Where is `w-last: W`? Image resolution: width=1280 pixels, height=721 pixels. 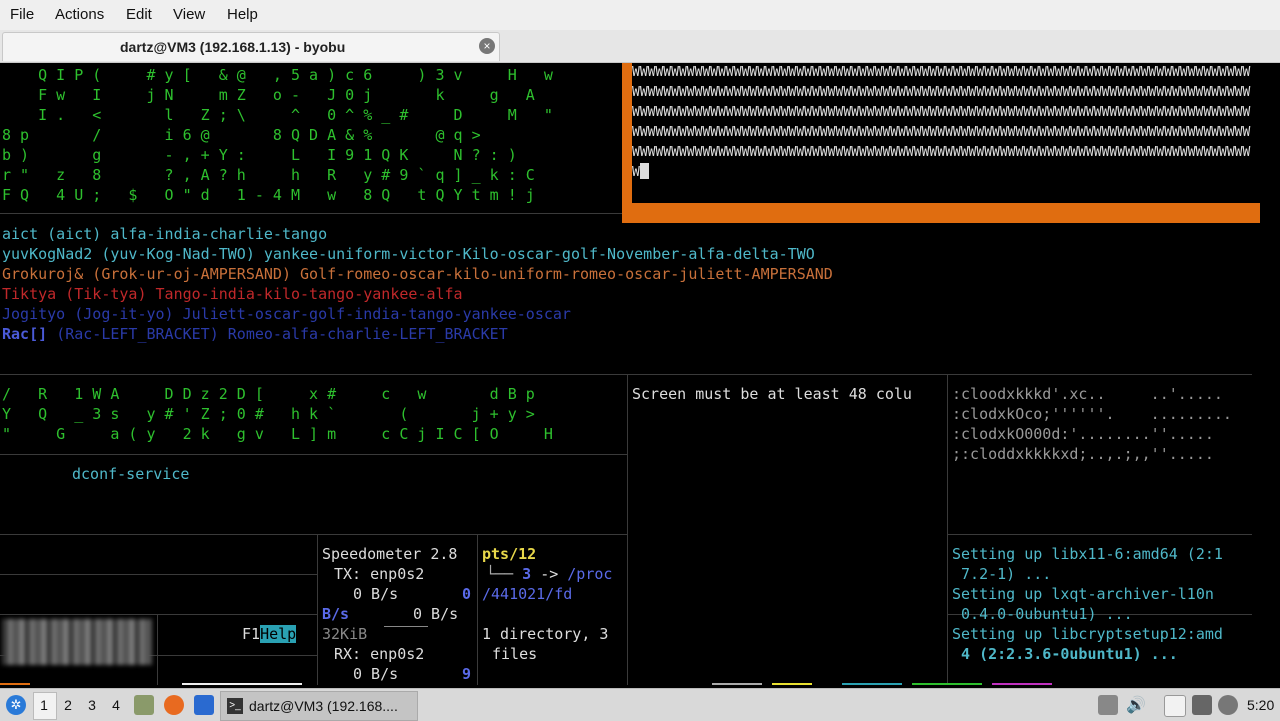 w-last: W is located at coordinates (636, 172).